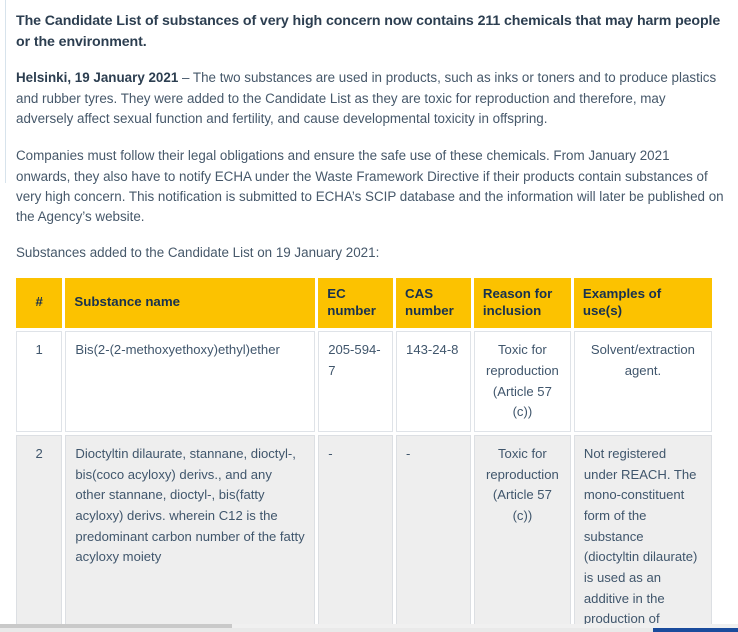  Describe the element at coordinates (39, 381) in the screenshot. I see `cell-number: 1` at that location.